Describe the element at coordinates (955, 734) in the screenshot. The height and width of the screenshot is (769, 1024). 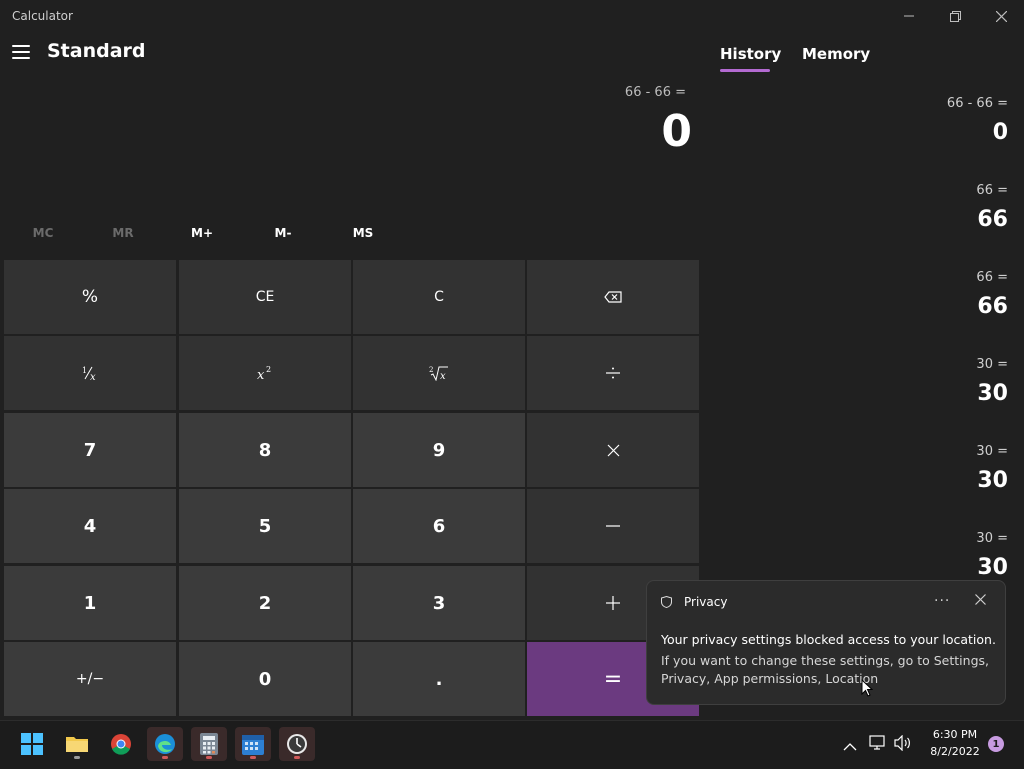
I see `clock-time: 6:30 PM` at that location.